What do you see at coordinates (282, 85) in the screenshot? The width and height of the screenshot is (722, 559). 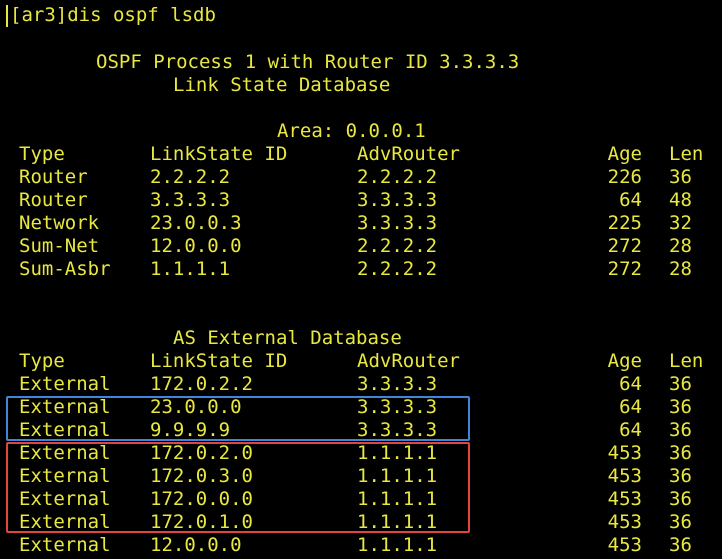 I see `lsdb-title: Link State Database` at bounding box center [282, 85].